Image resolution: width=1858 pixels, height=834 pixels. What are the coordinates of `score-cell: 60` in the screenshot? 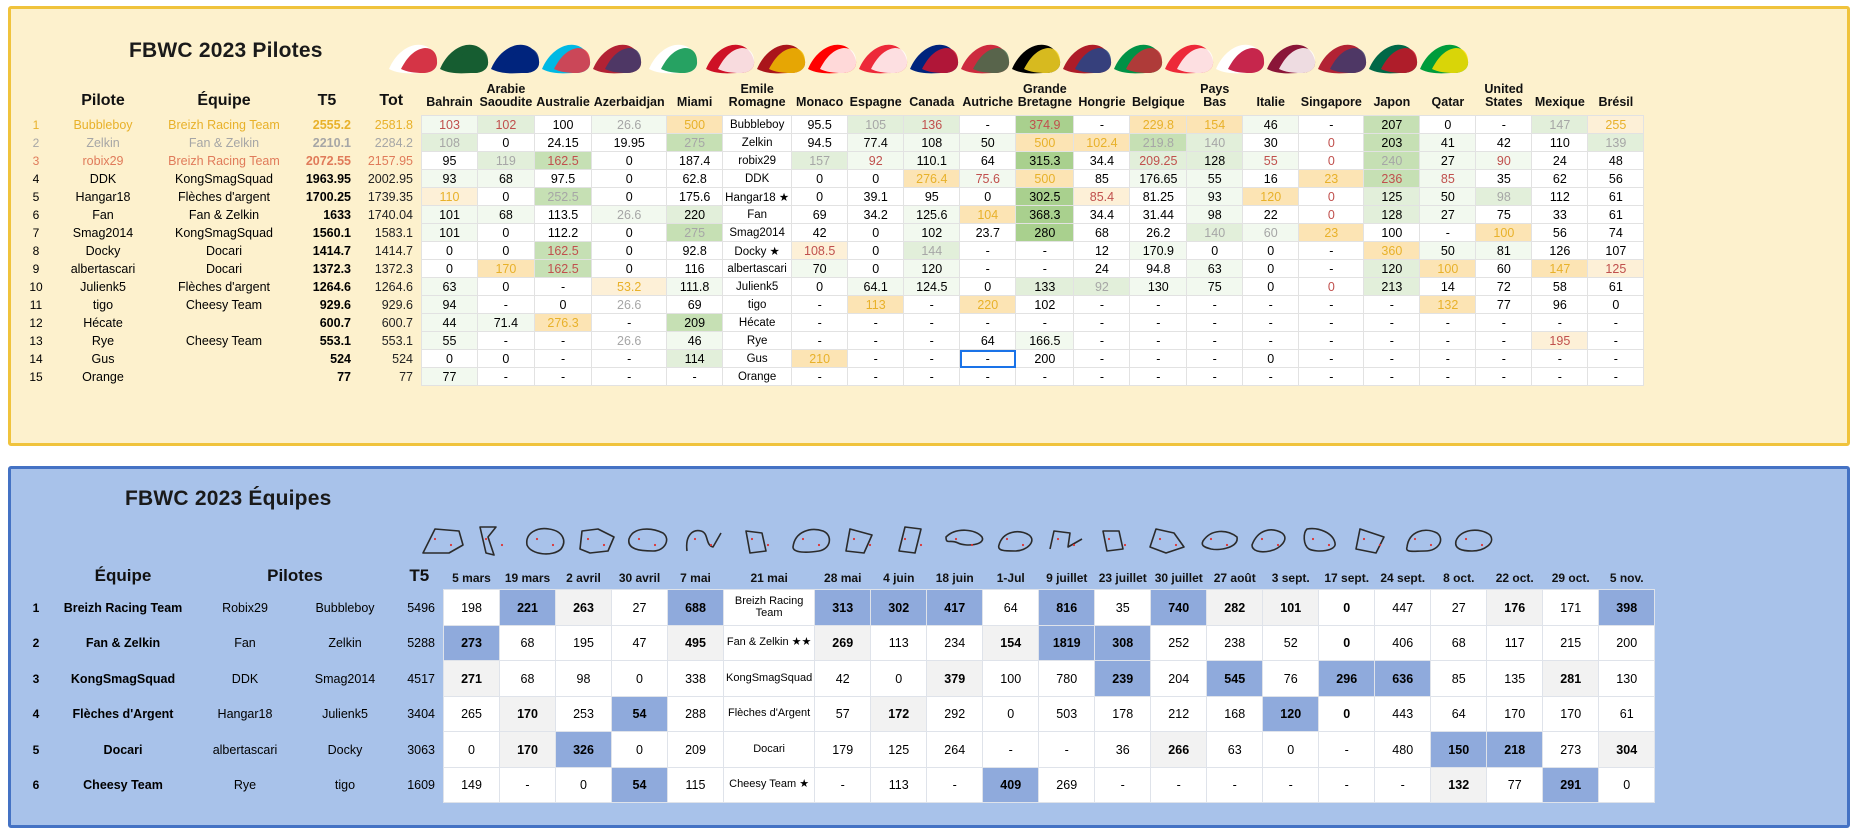 It's located at (1504, 269).